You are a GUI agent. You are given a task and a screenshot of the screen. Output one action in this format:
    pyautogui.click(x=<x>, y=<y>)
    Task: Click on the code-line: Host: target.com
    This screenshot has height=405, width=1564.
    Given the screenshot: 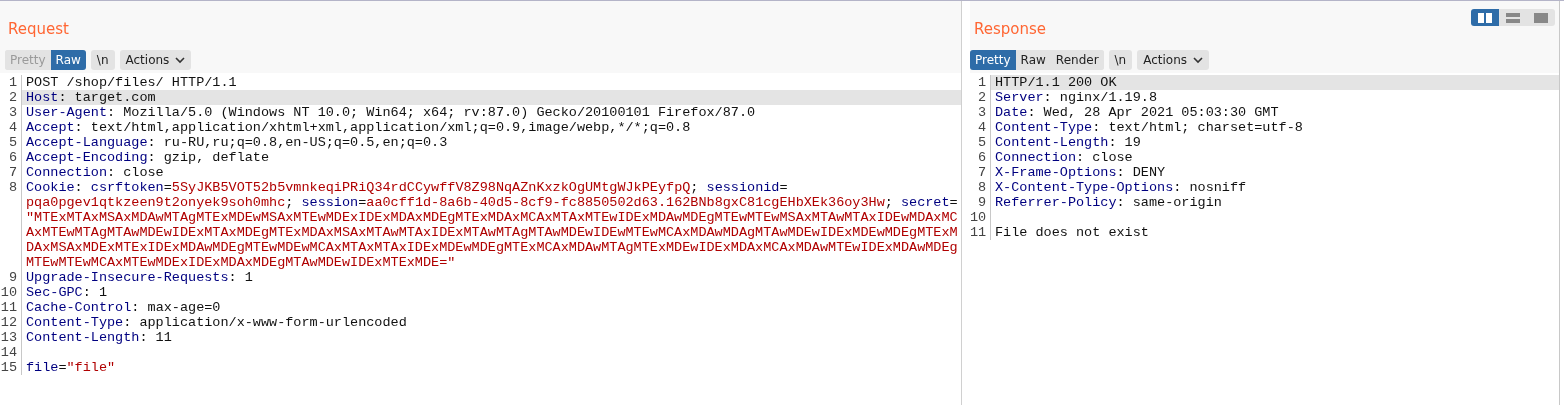 What is the action you would take?
    pyautogui.click(x=91, y=97)
    